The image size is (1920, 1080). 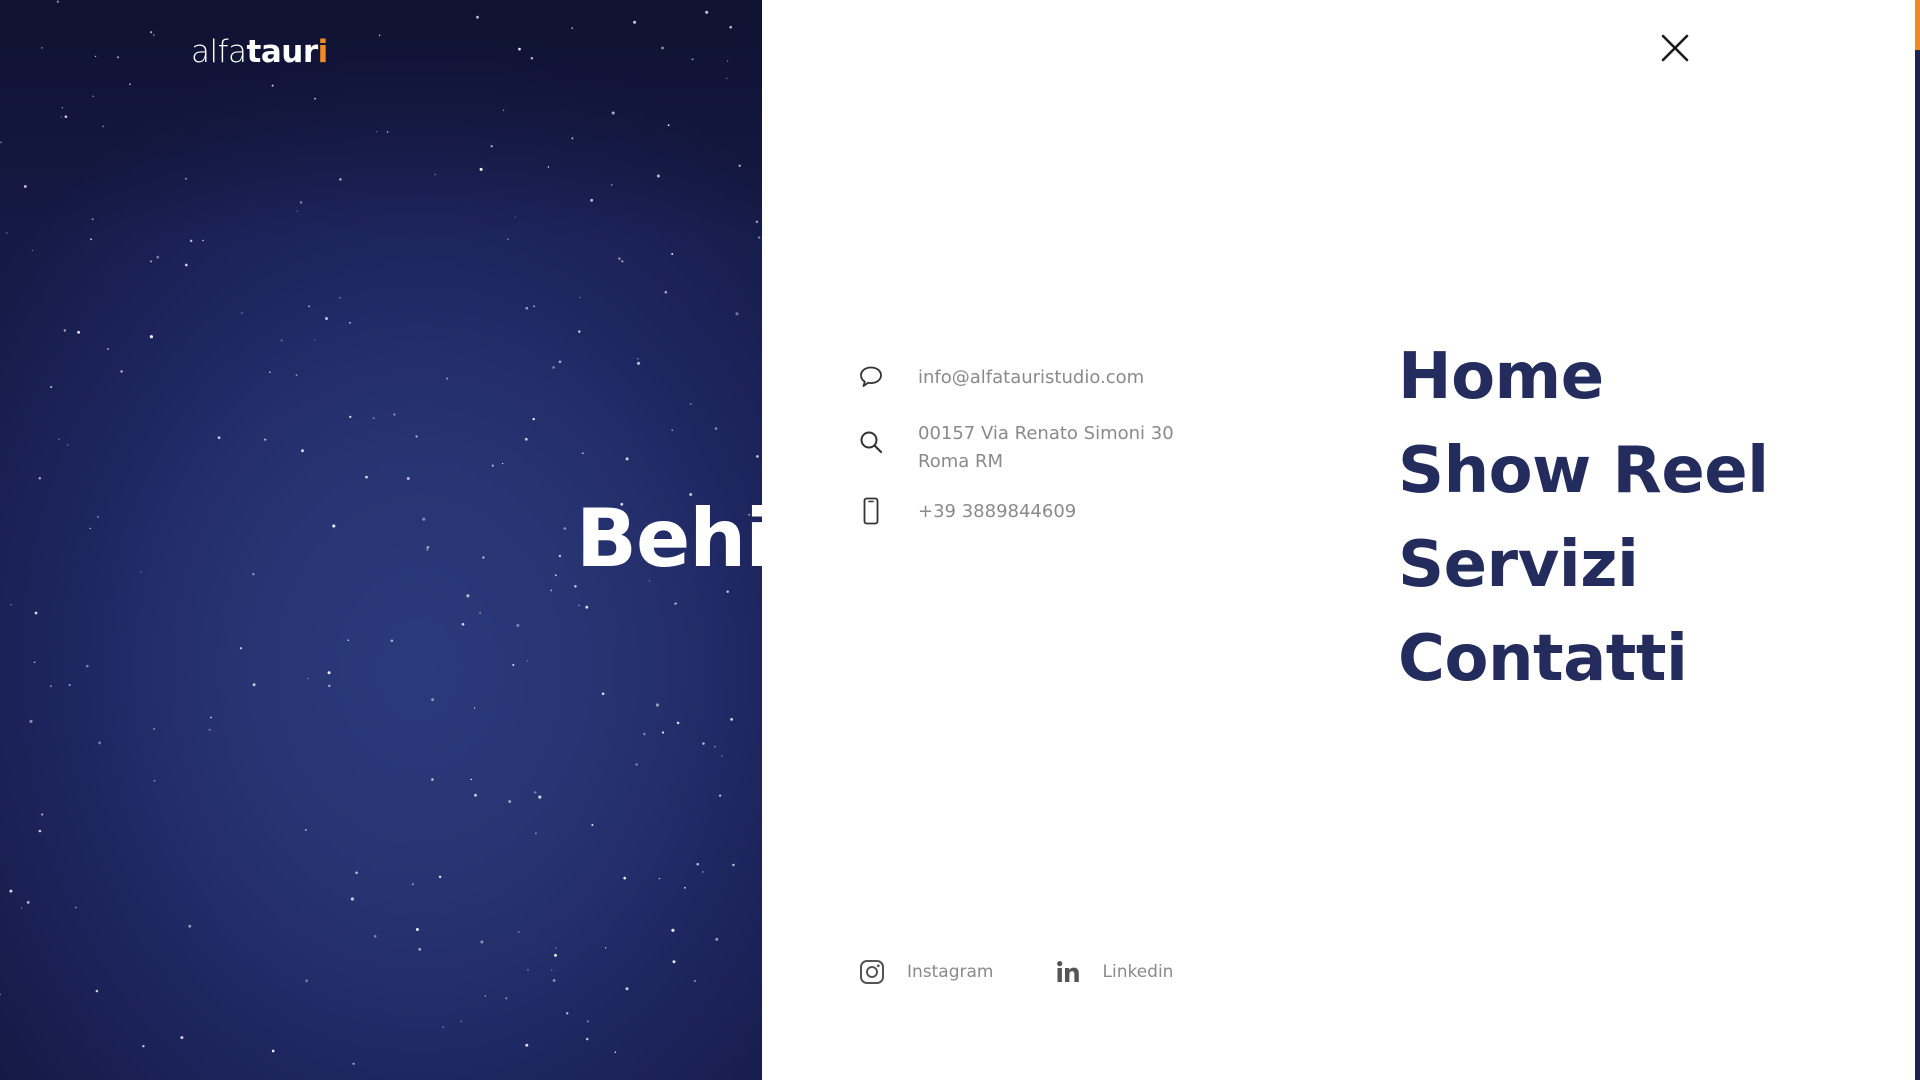 What do you see at coordinates (1583, 565) in the screenshot?
I see `nav-item-servizi: Servizi` at bounding box center [1583, 565].